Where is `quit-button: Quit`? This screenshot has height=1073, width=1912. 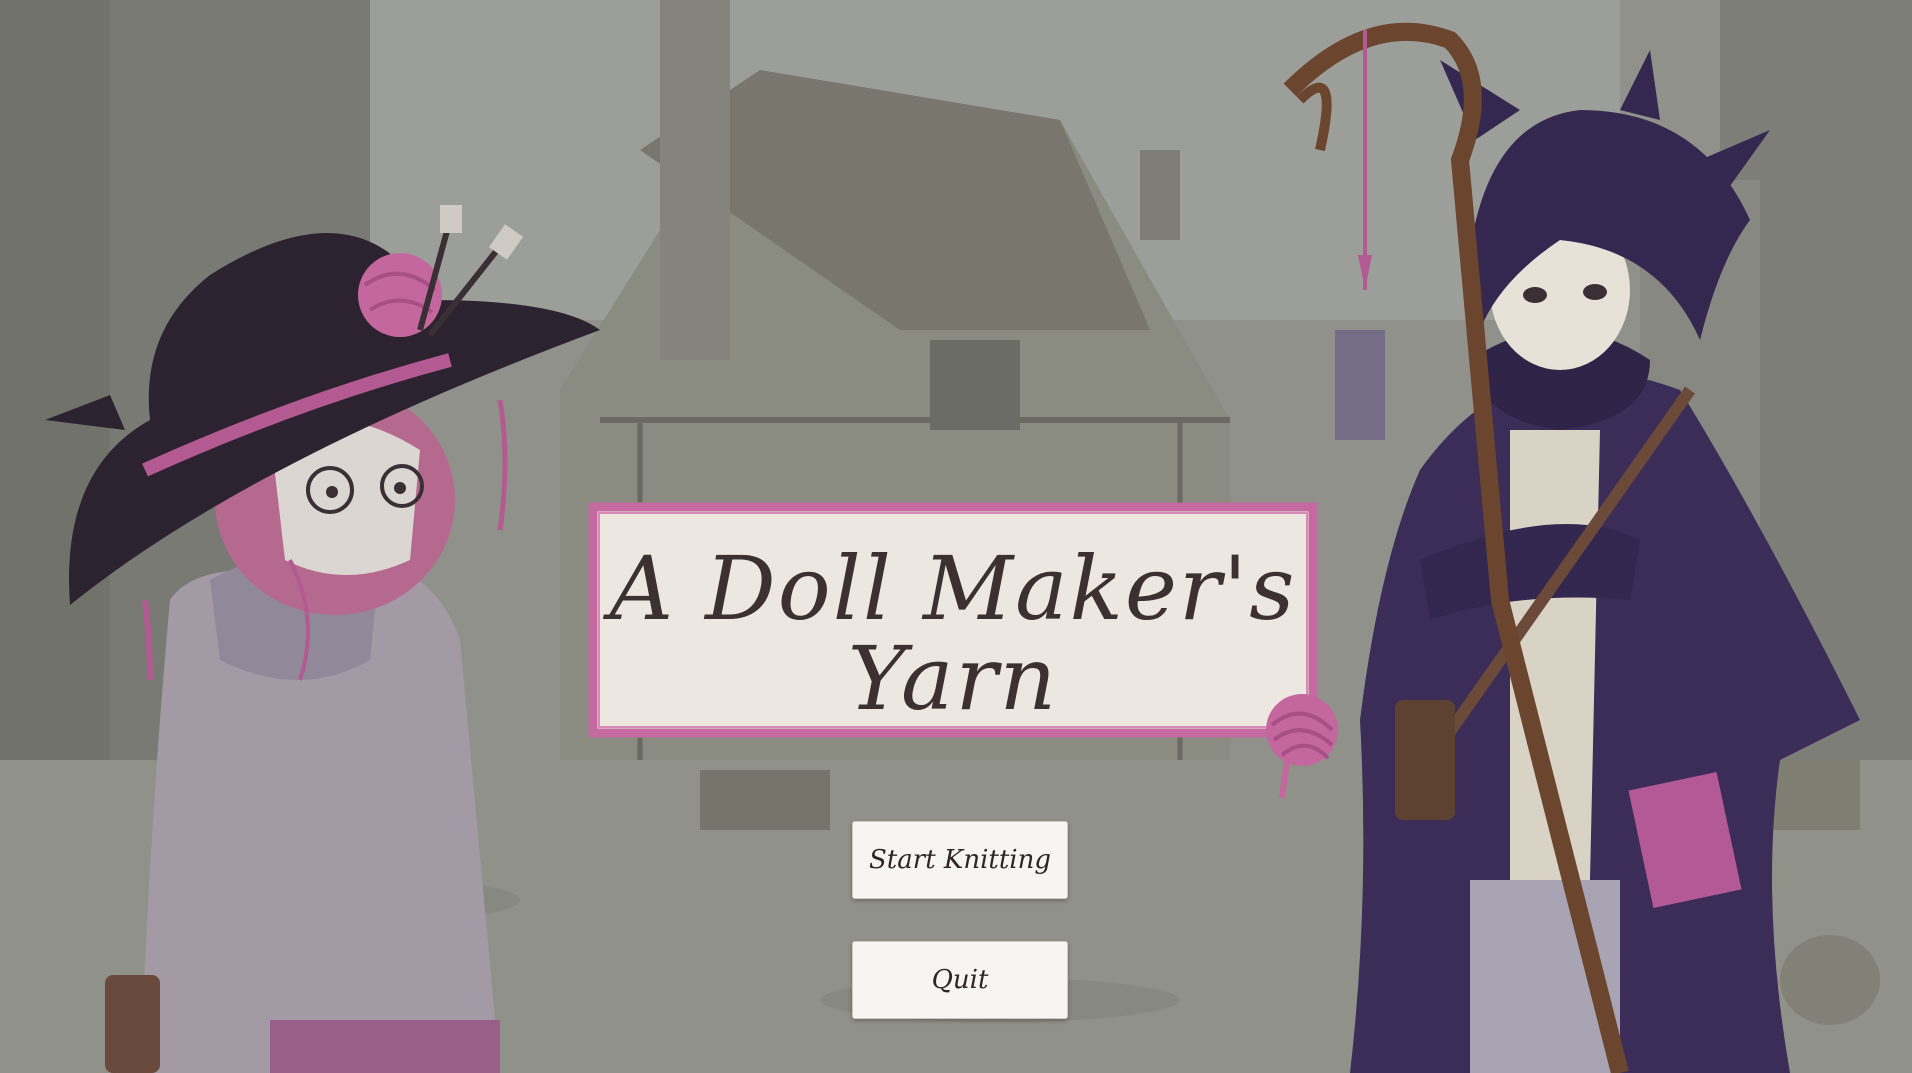
quit-button: Quit is located at coordinates (960, 980).